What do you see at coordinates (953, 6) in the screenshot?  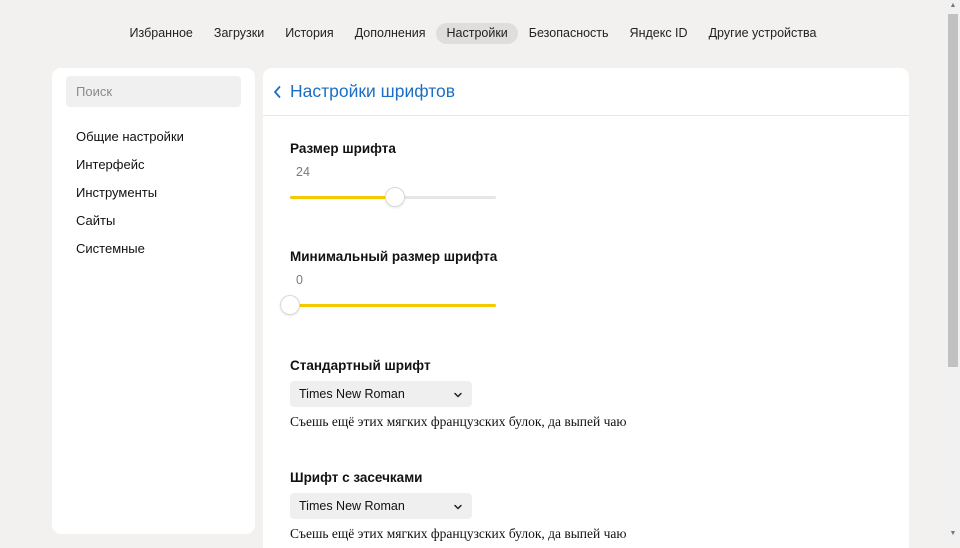 I see `scroll-up-icon: ▲` at bounding box center [953, 6].